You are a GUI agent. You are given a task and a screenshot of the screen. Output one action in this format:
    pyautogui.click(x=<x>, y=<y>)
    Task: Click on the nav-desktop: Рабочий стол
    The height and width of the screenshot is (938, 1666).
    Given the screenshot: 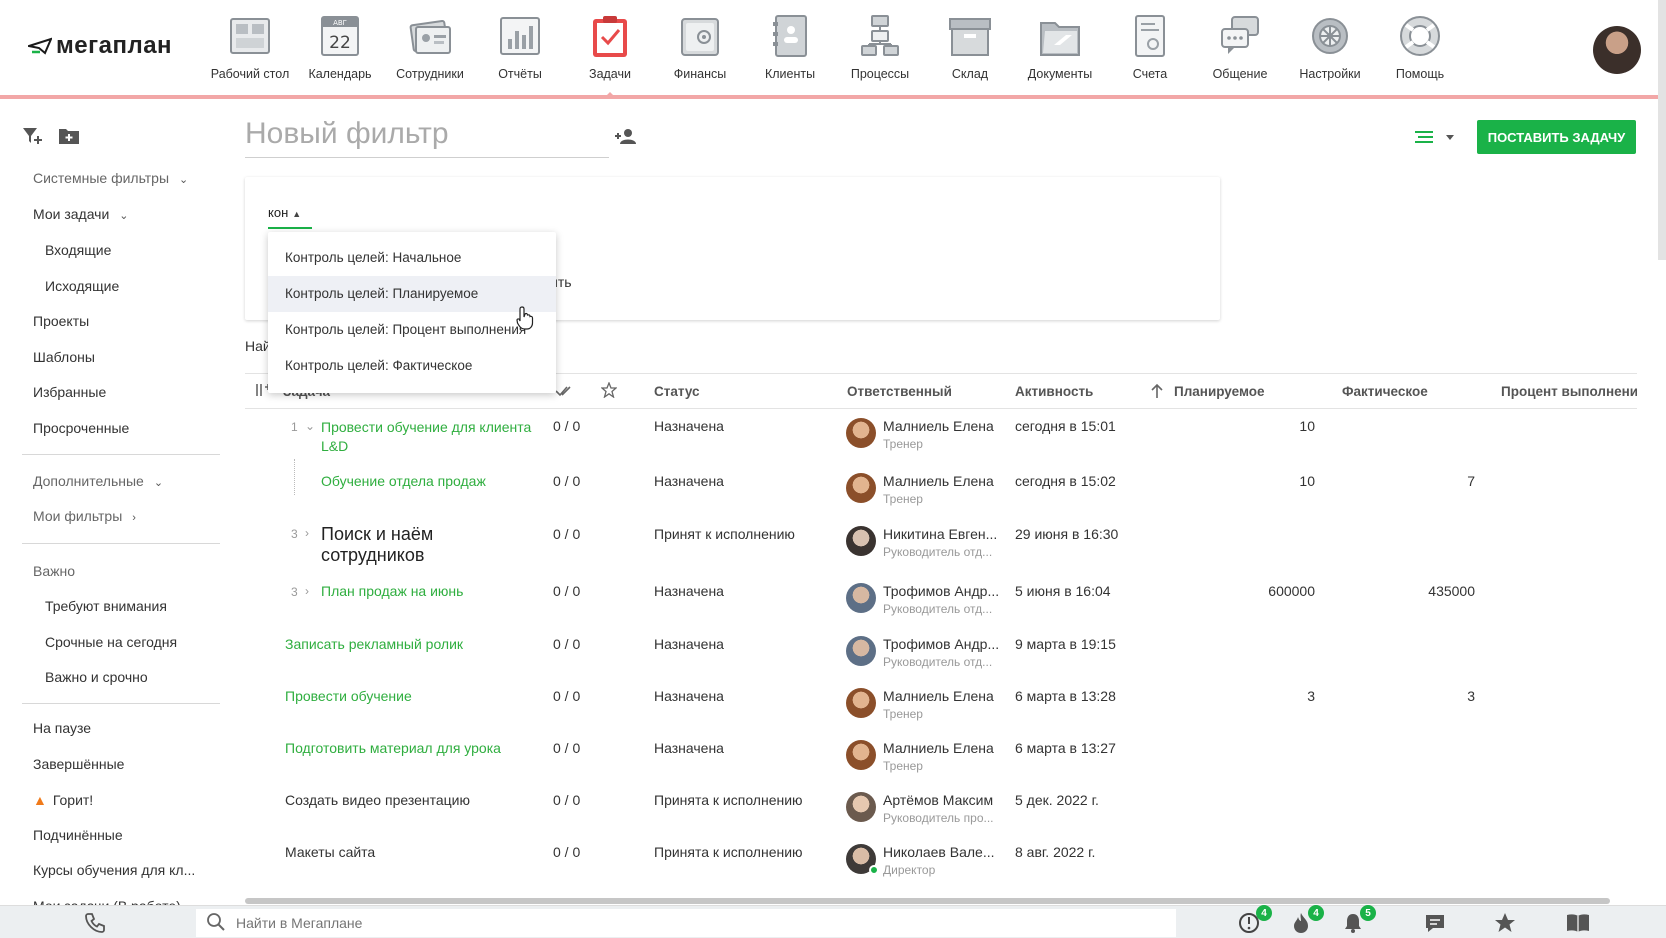 What is the action you would take?
    pyautogui.click(x=250, y=46)
    